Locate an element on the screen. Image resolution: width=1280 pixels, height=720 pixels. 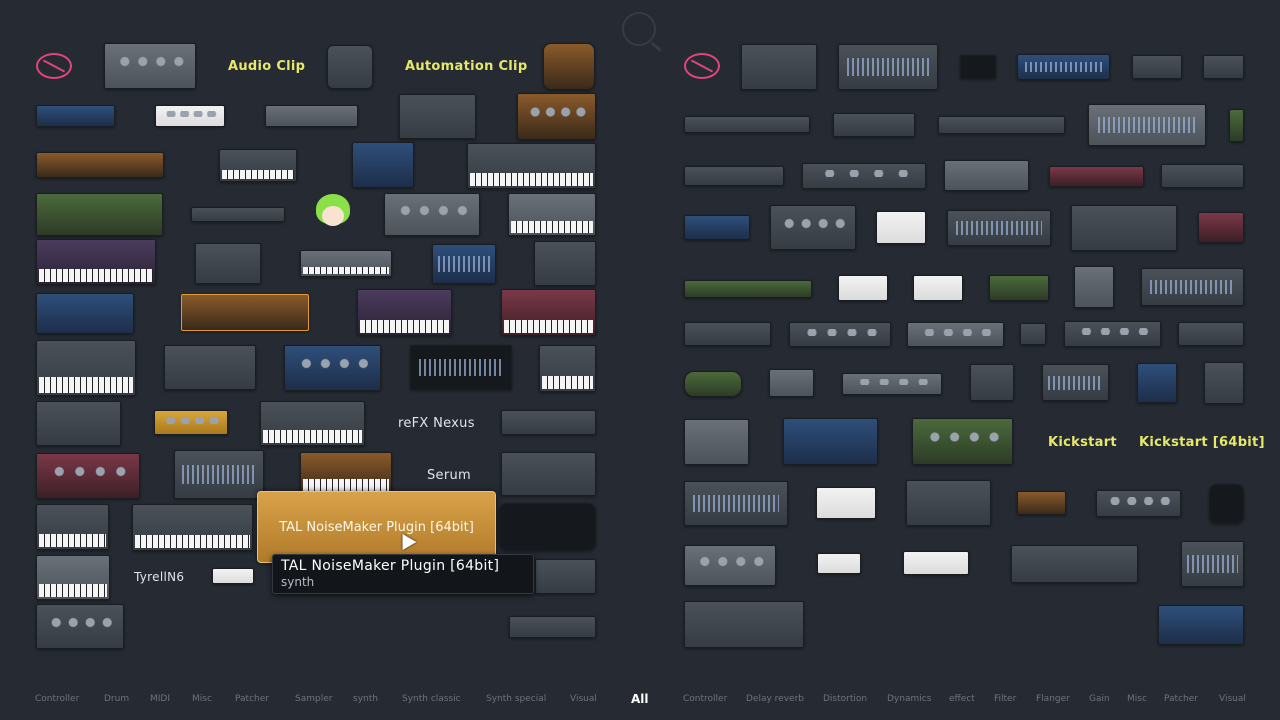
category-tab: Visual is located at coordinates (1232, 699).